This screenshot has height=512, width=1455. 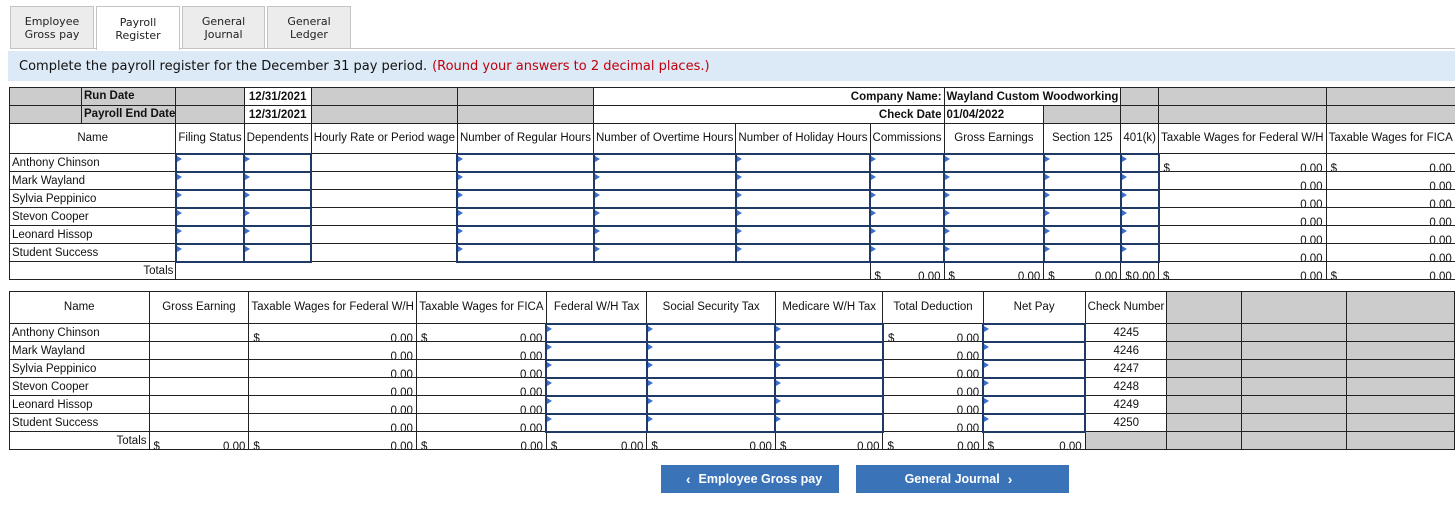 I want to click on medicare-wh-tax, so click(x=829, y=422).